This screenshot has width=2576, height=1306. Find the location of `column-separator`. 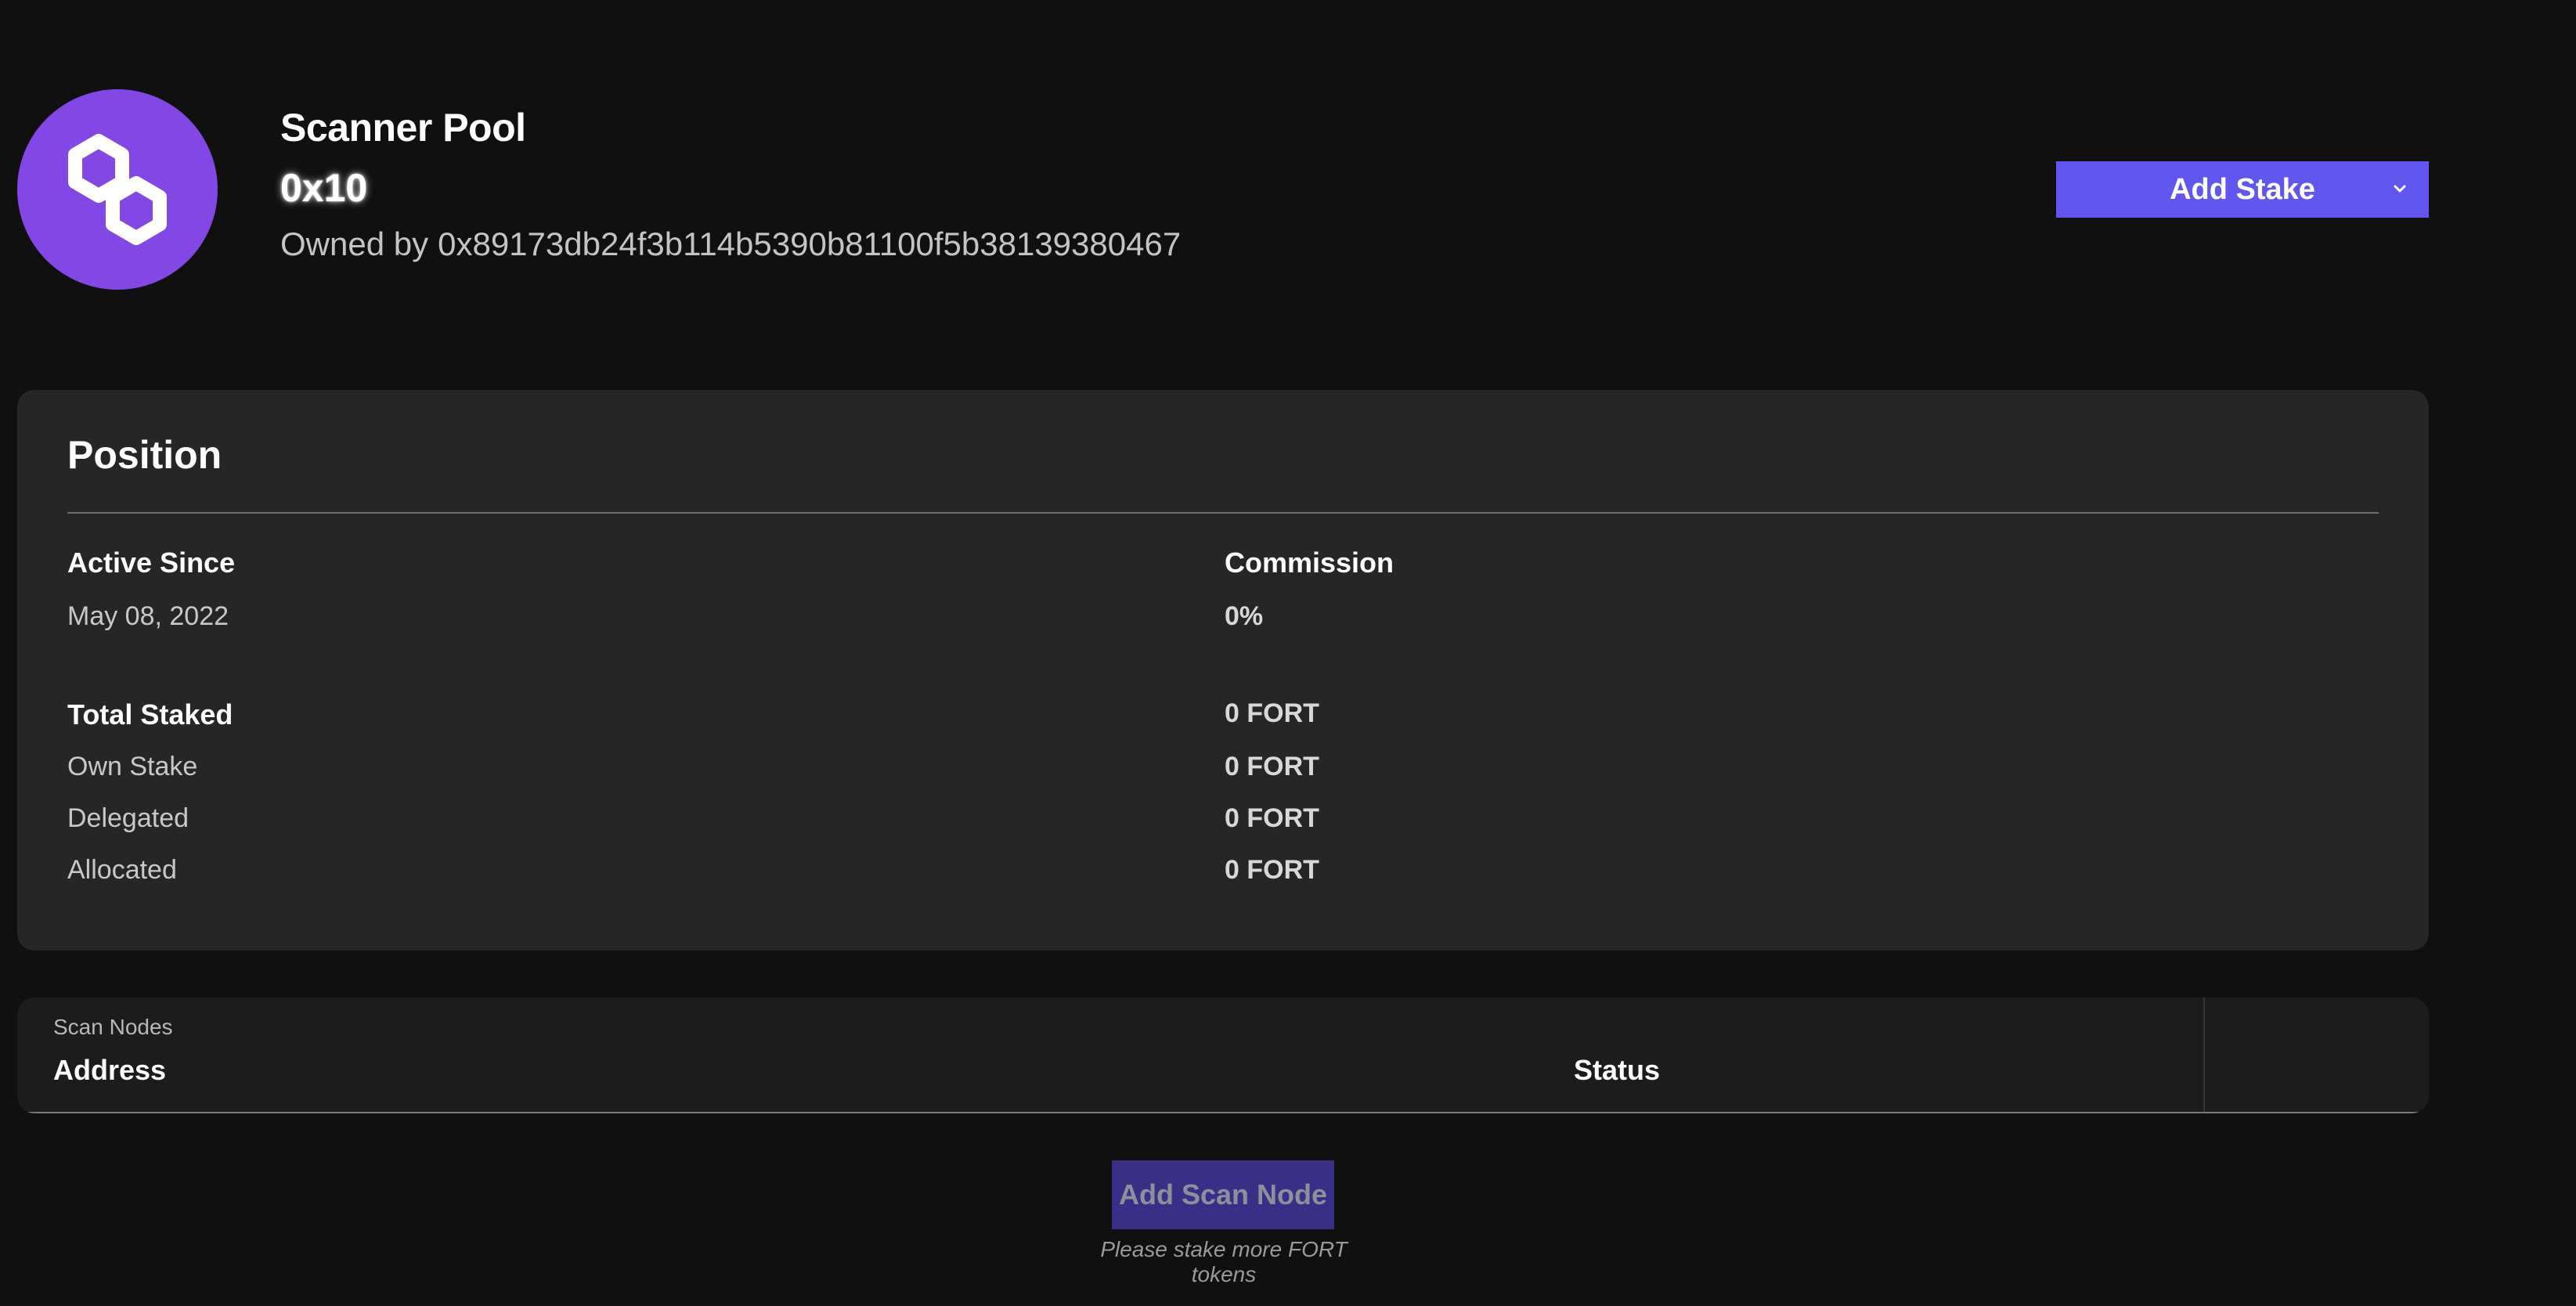

column-separator is located at coordinates (2204, 1055).